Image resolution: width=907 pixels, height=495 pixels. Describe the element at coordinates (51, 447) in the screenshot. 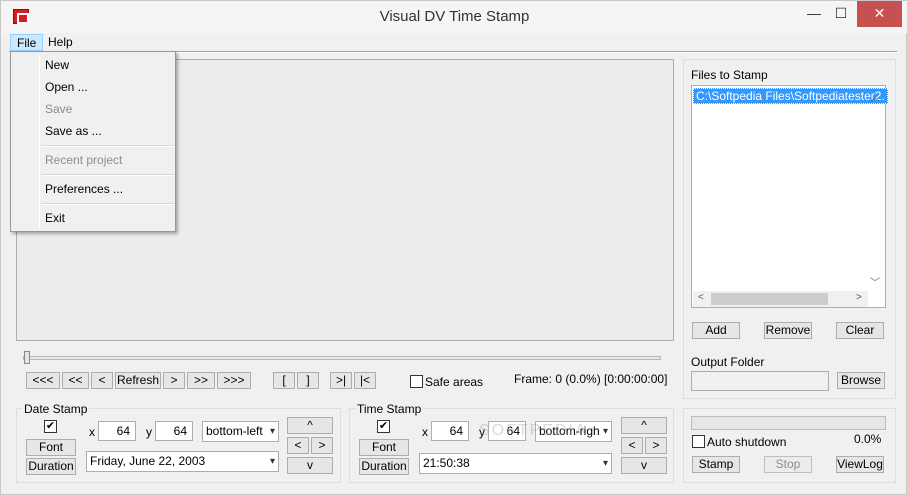

I see `date-font-button: Font` at that location.